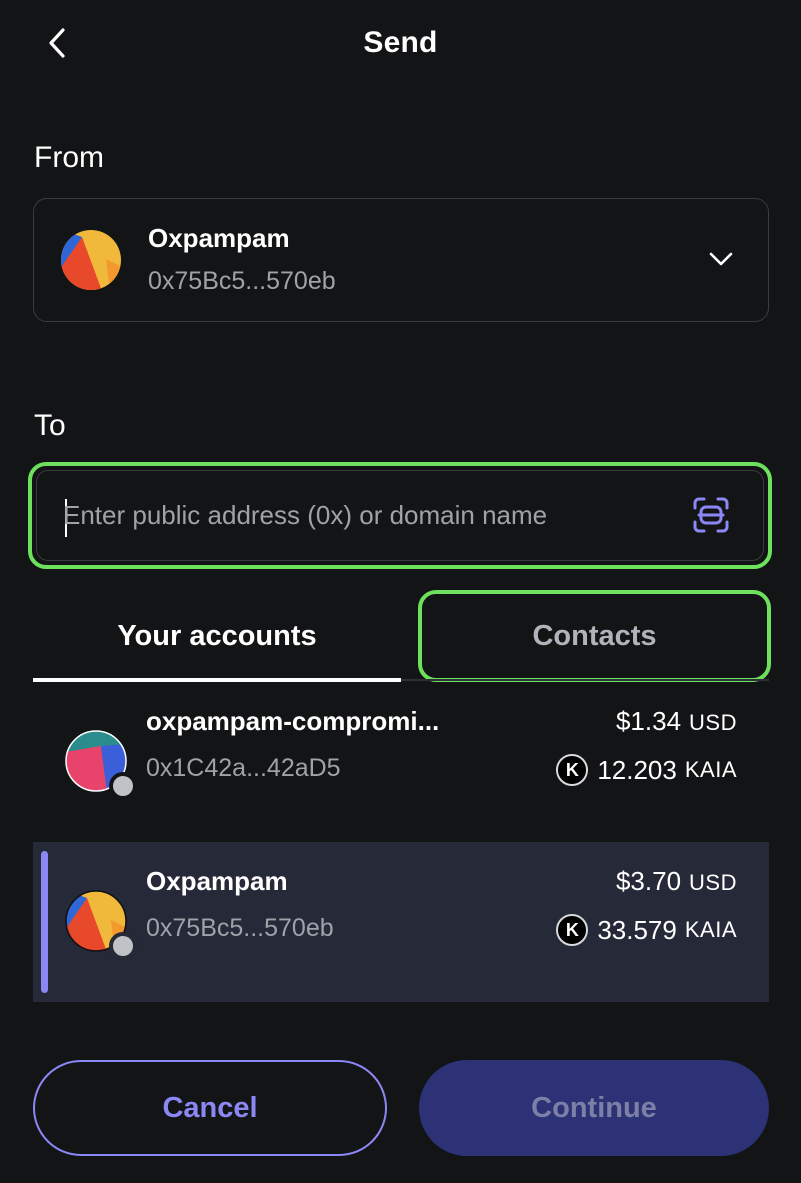 Image resolution: width=801 pixels, height=1183 pixels. What do you see at coordinates (637, 769) in the screenshot?
I see `token-amount: 12.203` at bounding box center [637, 769].